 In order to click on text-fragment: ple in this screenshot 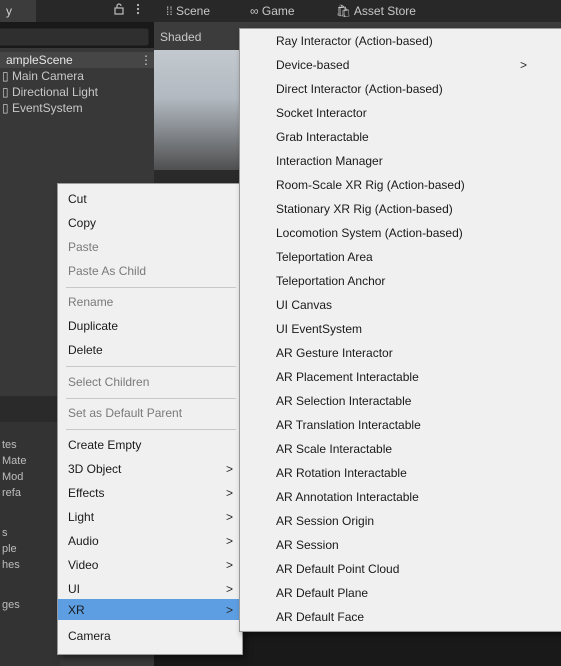, I will do `click(9, 549)`.